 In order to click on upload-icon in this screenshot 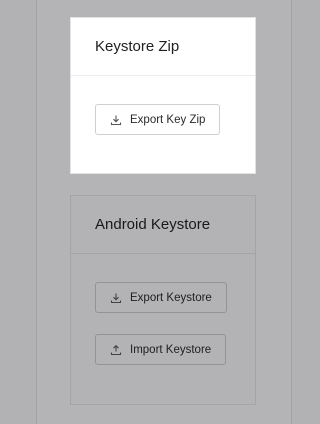, I will do `click(116, 350)`.